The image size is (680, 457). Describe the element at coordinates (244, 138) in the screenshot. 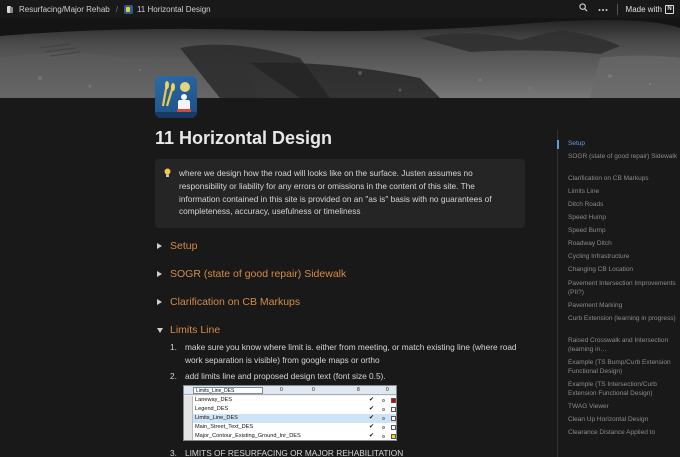

I see `page-title: 11 Horizontal Design` at that location.